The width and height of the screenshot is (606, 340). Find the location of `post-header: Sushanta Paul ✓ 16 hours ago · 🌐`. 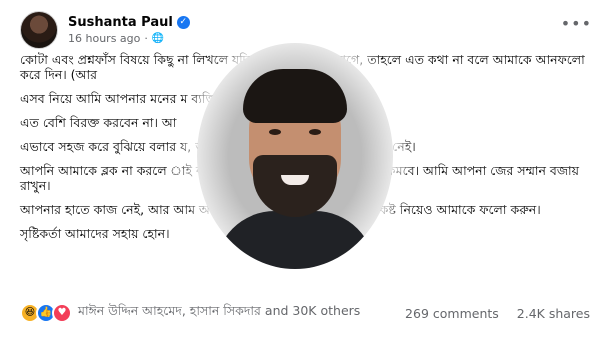

post-header: Sushanta Paul ✓ 16 hours ago · 🌐 is located at coordinates (105, 30).